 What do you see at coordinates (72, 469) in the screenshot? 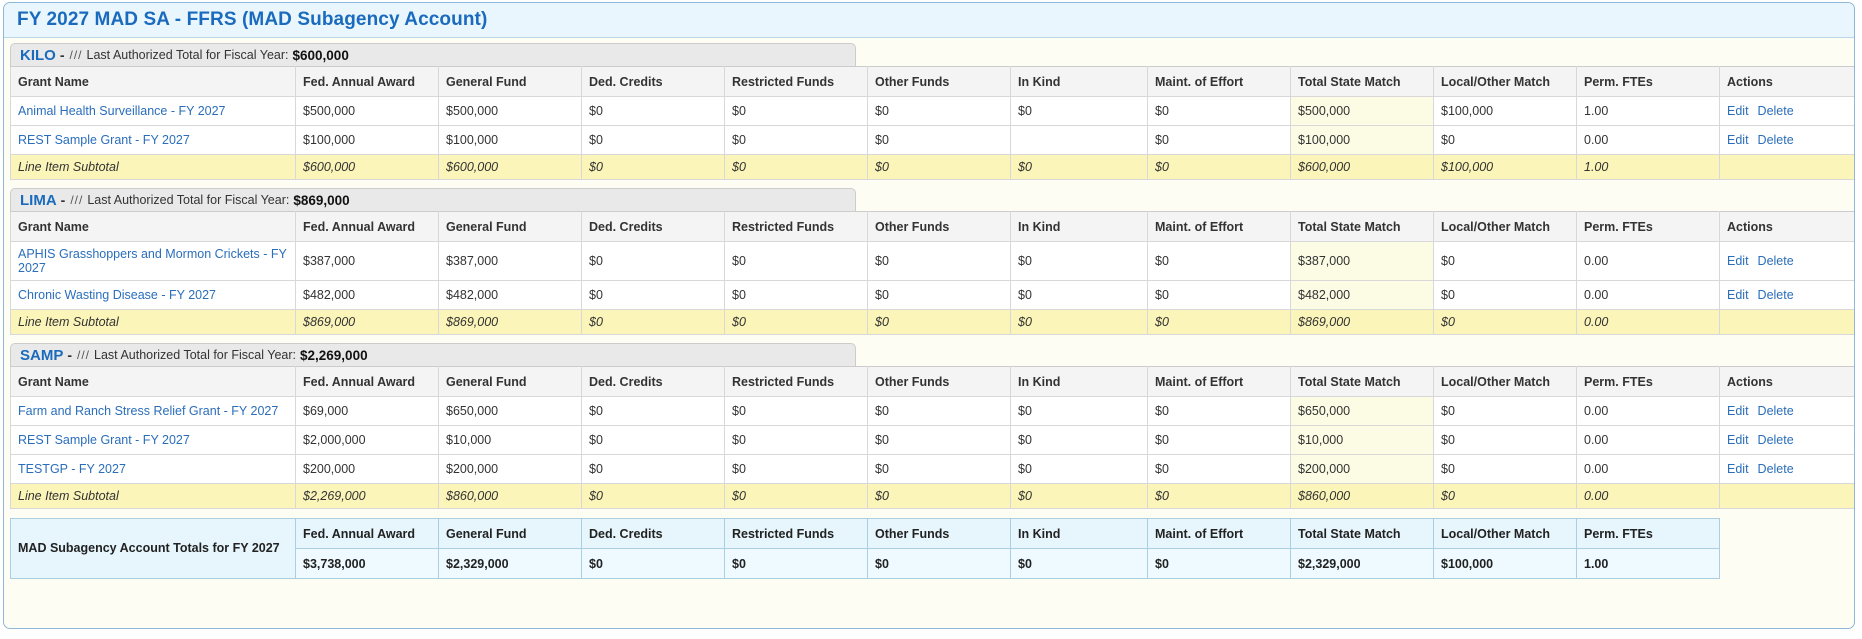
I see `grant-name-link: TESTGP - FY 2027` at bounding box center [72, 469].